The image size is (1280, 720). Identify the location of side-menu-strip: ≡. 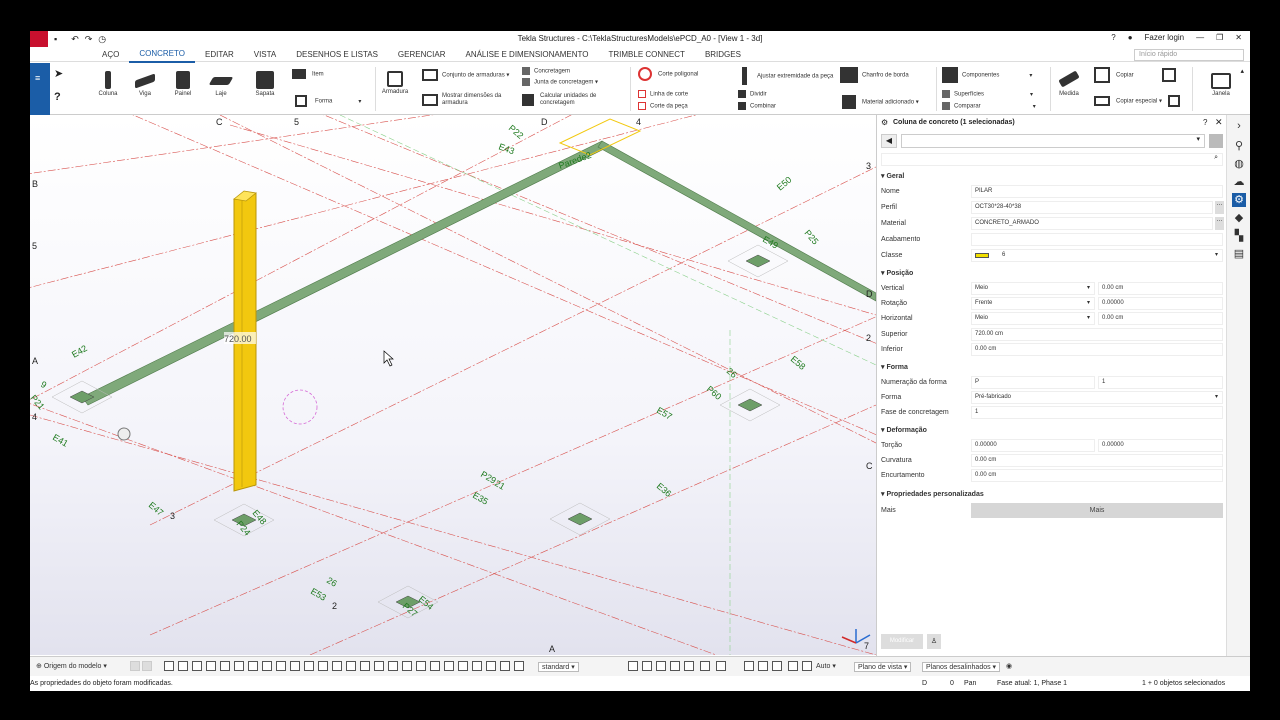
(40, 89).